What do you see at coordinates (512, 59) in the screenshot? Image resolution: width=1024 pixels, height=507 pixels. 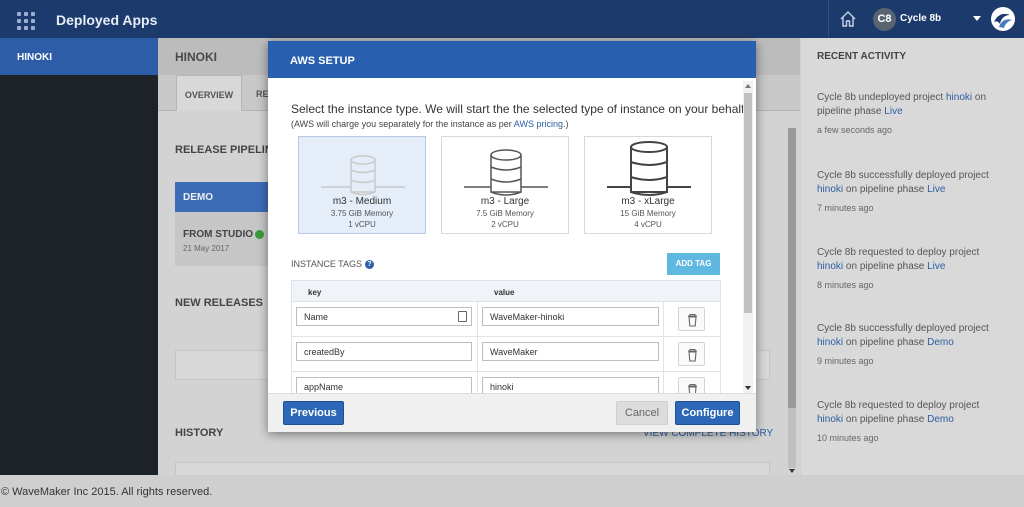 I see `dialog-title: AWS SETUP` at bounding box center [512, 59].